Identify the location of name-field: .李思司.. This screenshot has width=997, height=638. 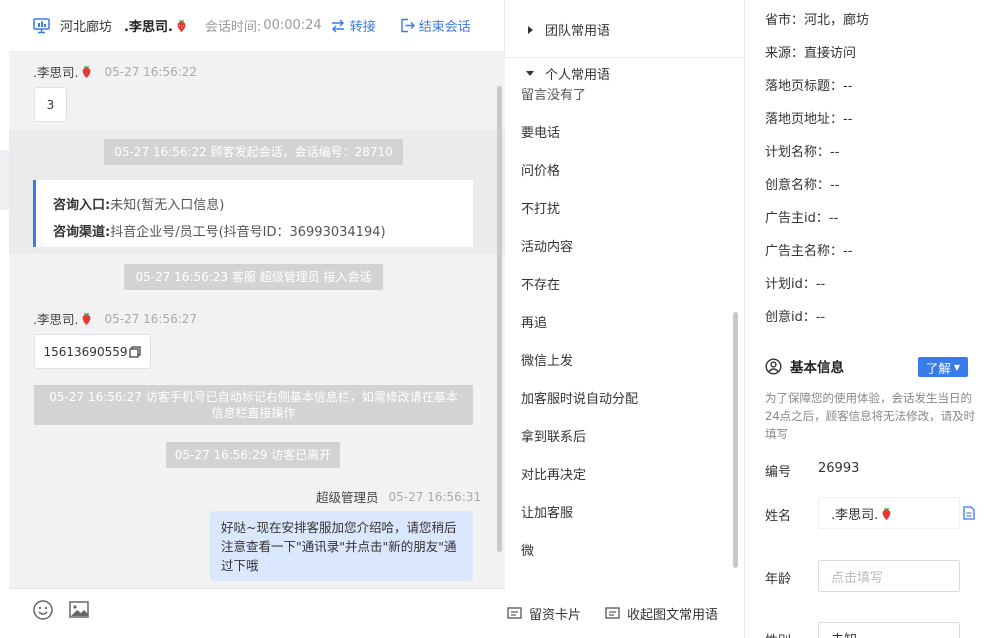
(889, 513).